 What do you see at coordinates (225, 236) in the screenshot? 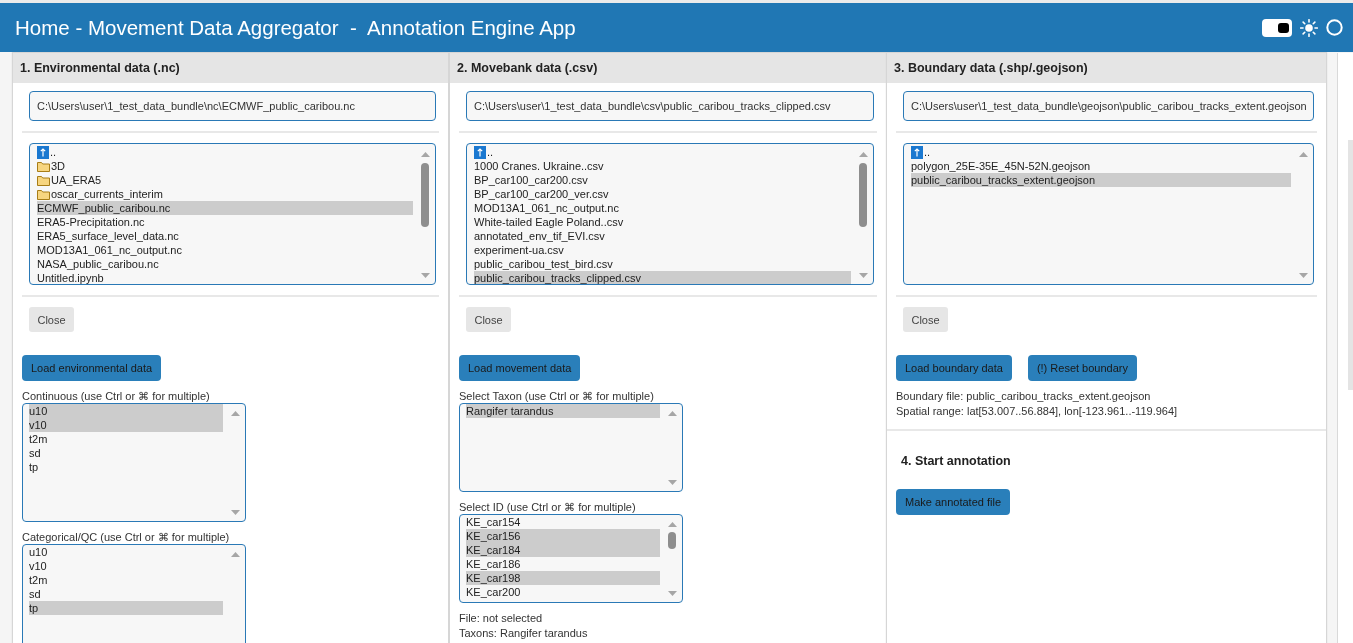
I see `file-list-item: ERA5_surface_level_data.nc` at bounding box center [225, 236].